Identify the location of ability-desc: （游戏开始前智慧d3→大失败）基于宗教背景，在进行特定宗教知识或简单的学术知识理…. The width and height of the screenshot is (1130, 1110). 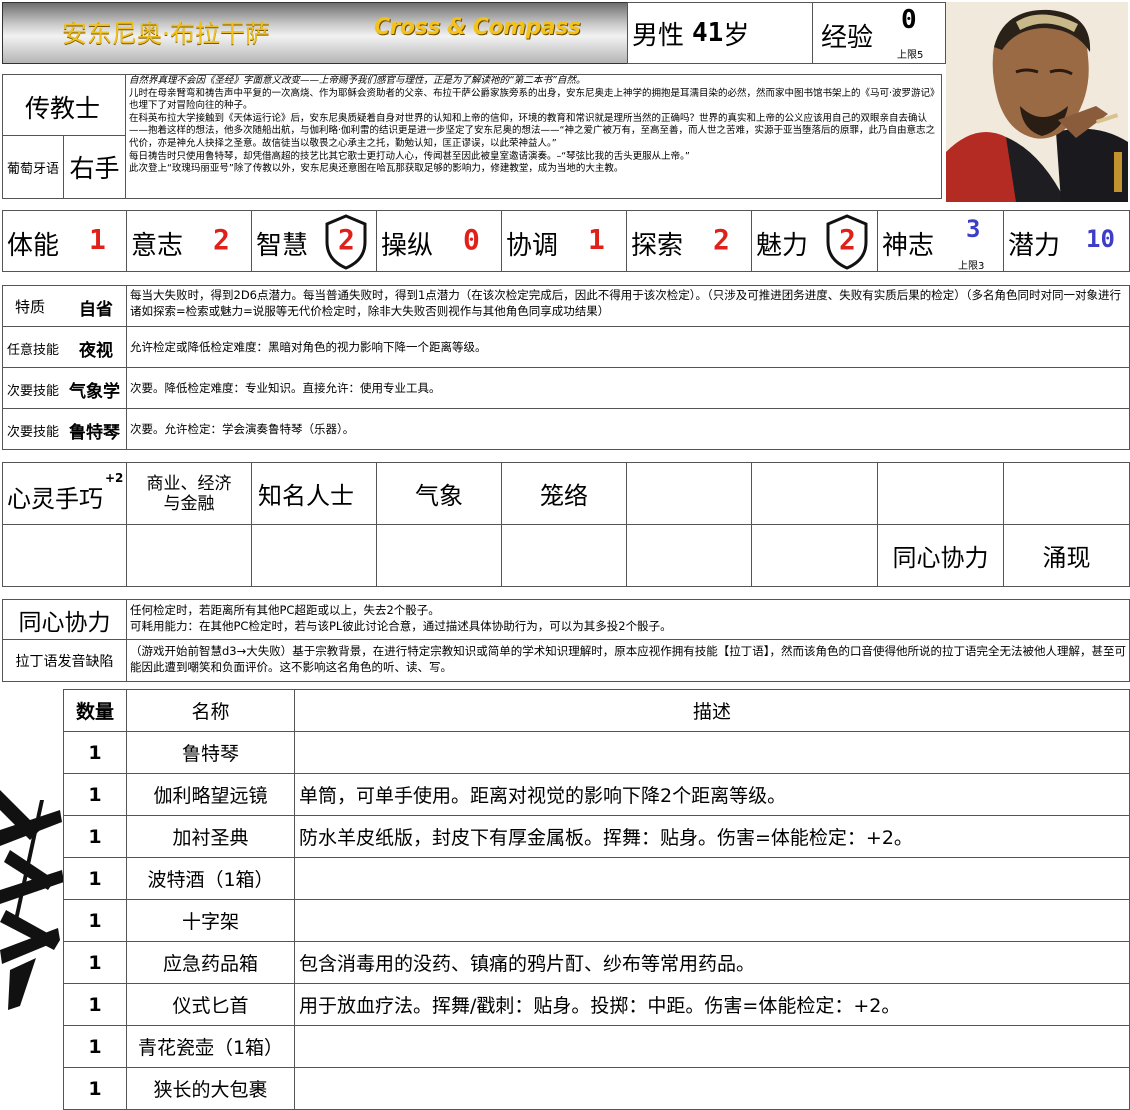
(628, 660).